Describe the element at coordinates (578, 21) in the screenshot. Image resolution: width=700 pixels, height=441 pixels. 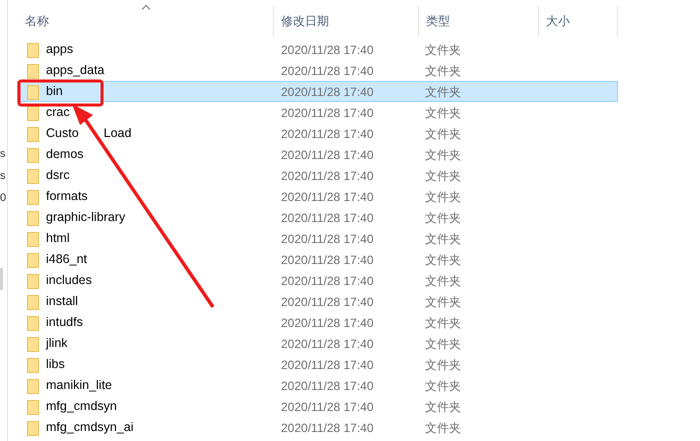
I see `column-header: 大小` at that location.